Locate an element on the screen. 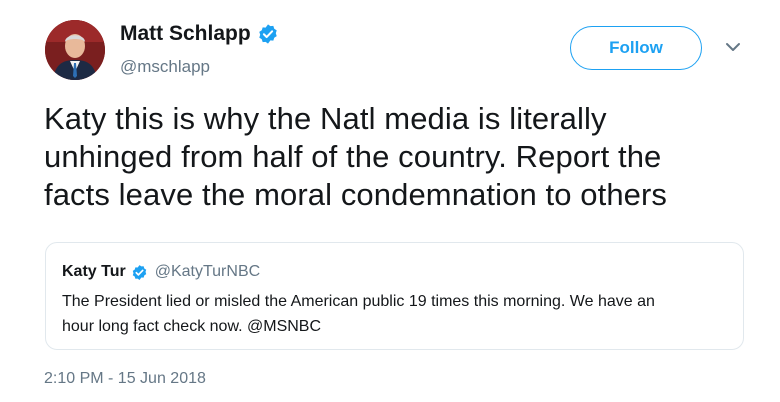 The width and height of the screenshot is (780, 402). avatar is located at coordinates (75, 50).